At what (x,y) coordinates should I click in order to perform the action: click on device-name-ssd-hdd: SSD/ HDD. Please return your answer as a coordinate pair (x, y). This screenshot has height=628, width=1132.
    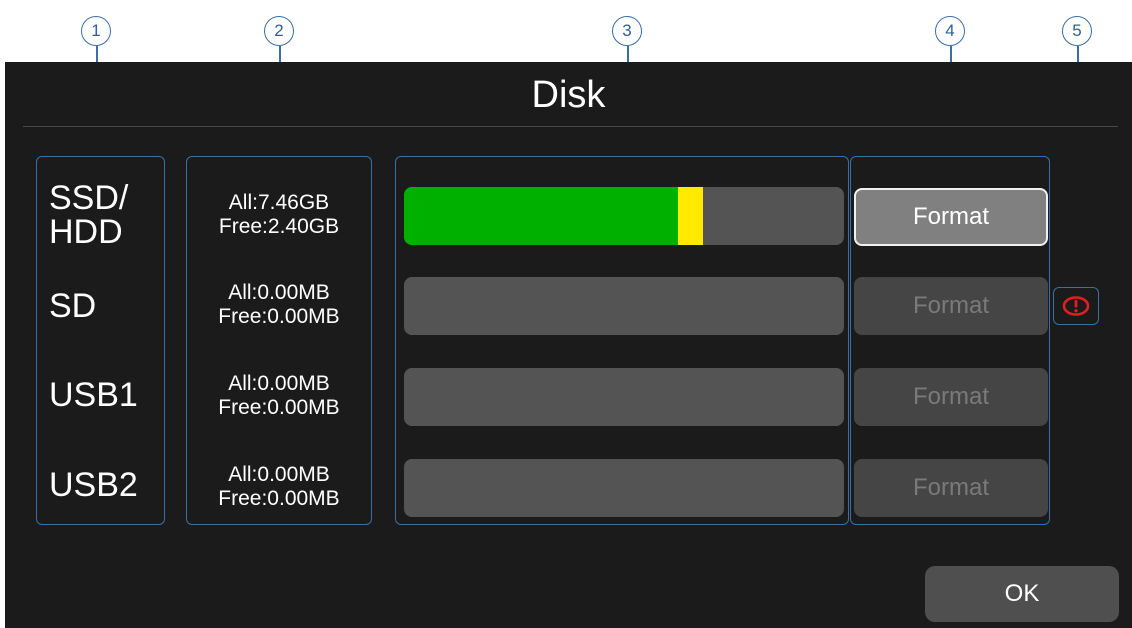
    Looking at the image, I should click on (88, 215).